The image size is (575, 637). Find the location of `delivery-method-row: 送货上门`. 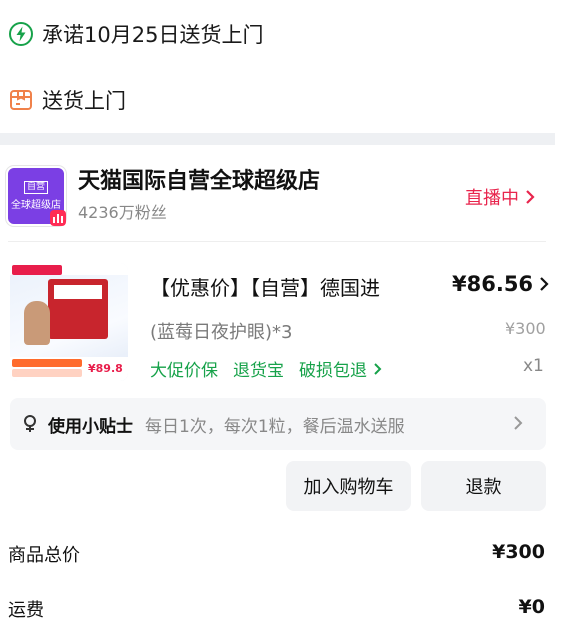

delivery-method-row: 送货上门 is located at coordinates (277, 100).